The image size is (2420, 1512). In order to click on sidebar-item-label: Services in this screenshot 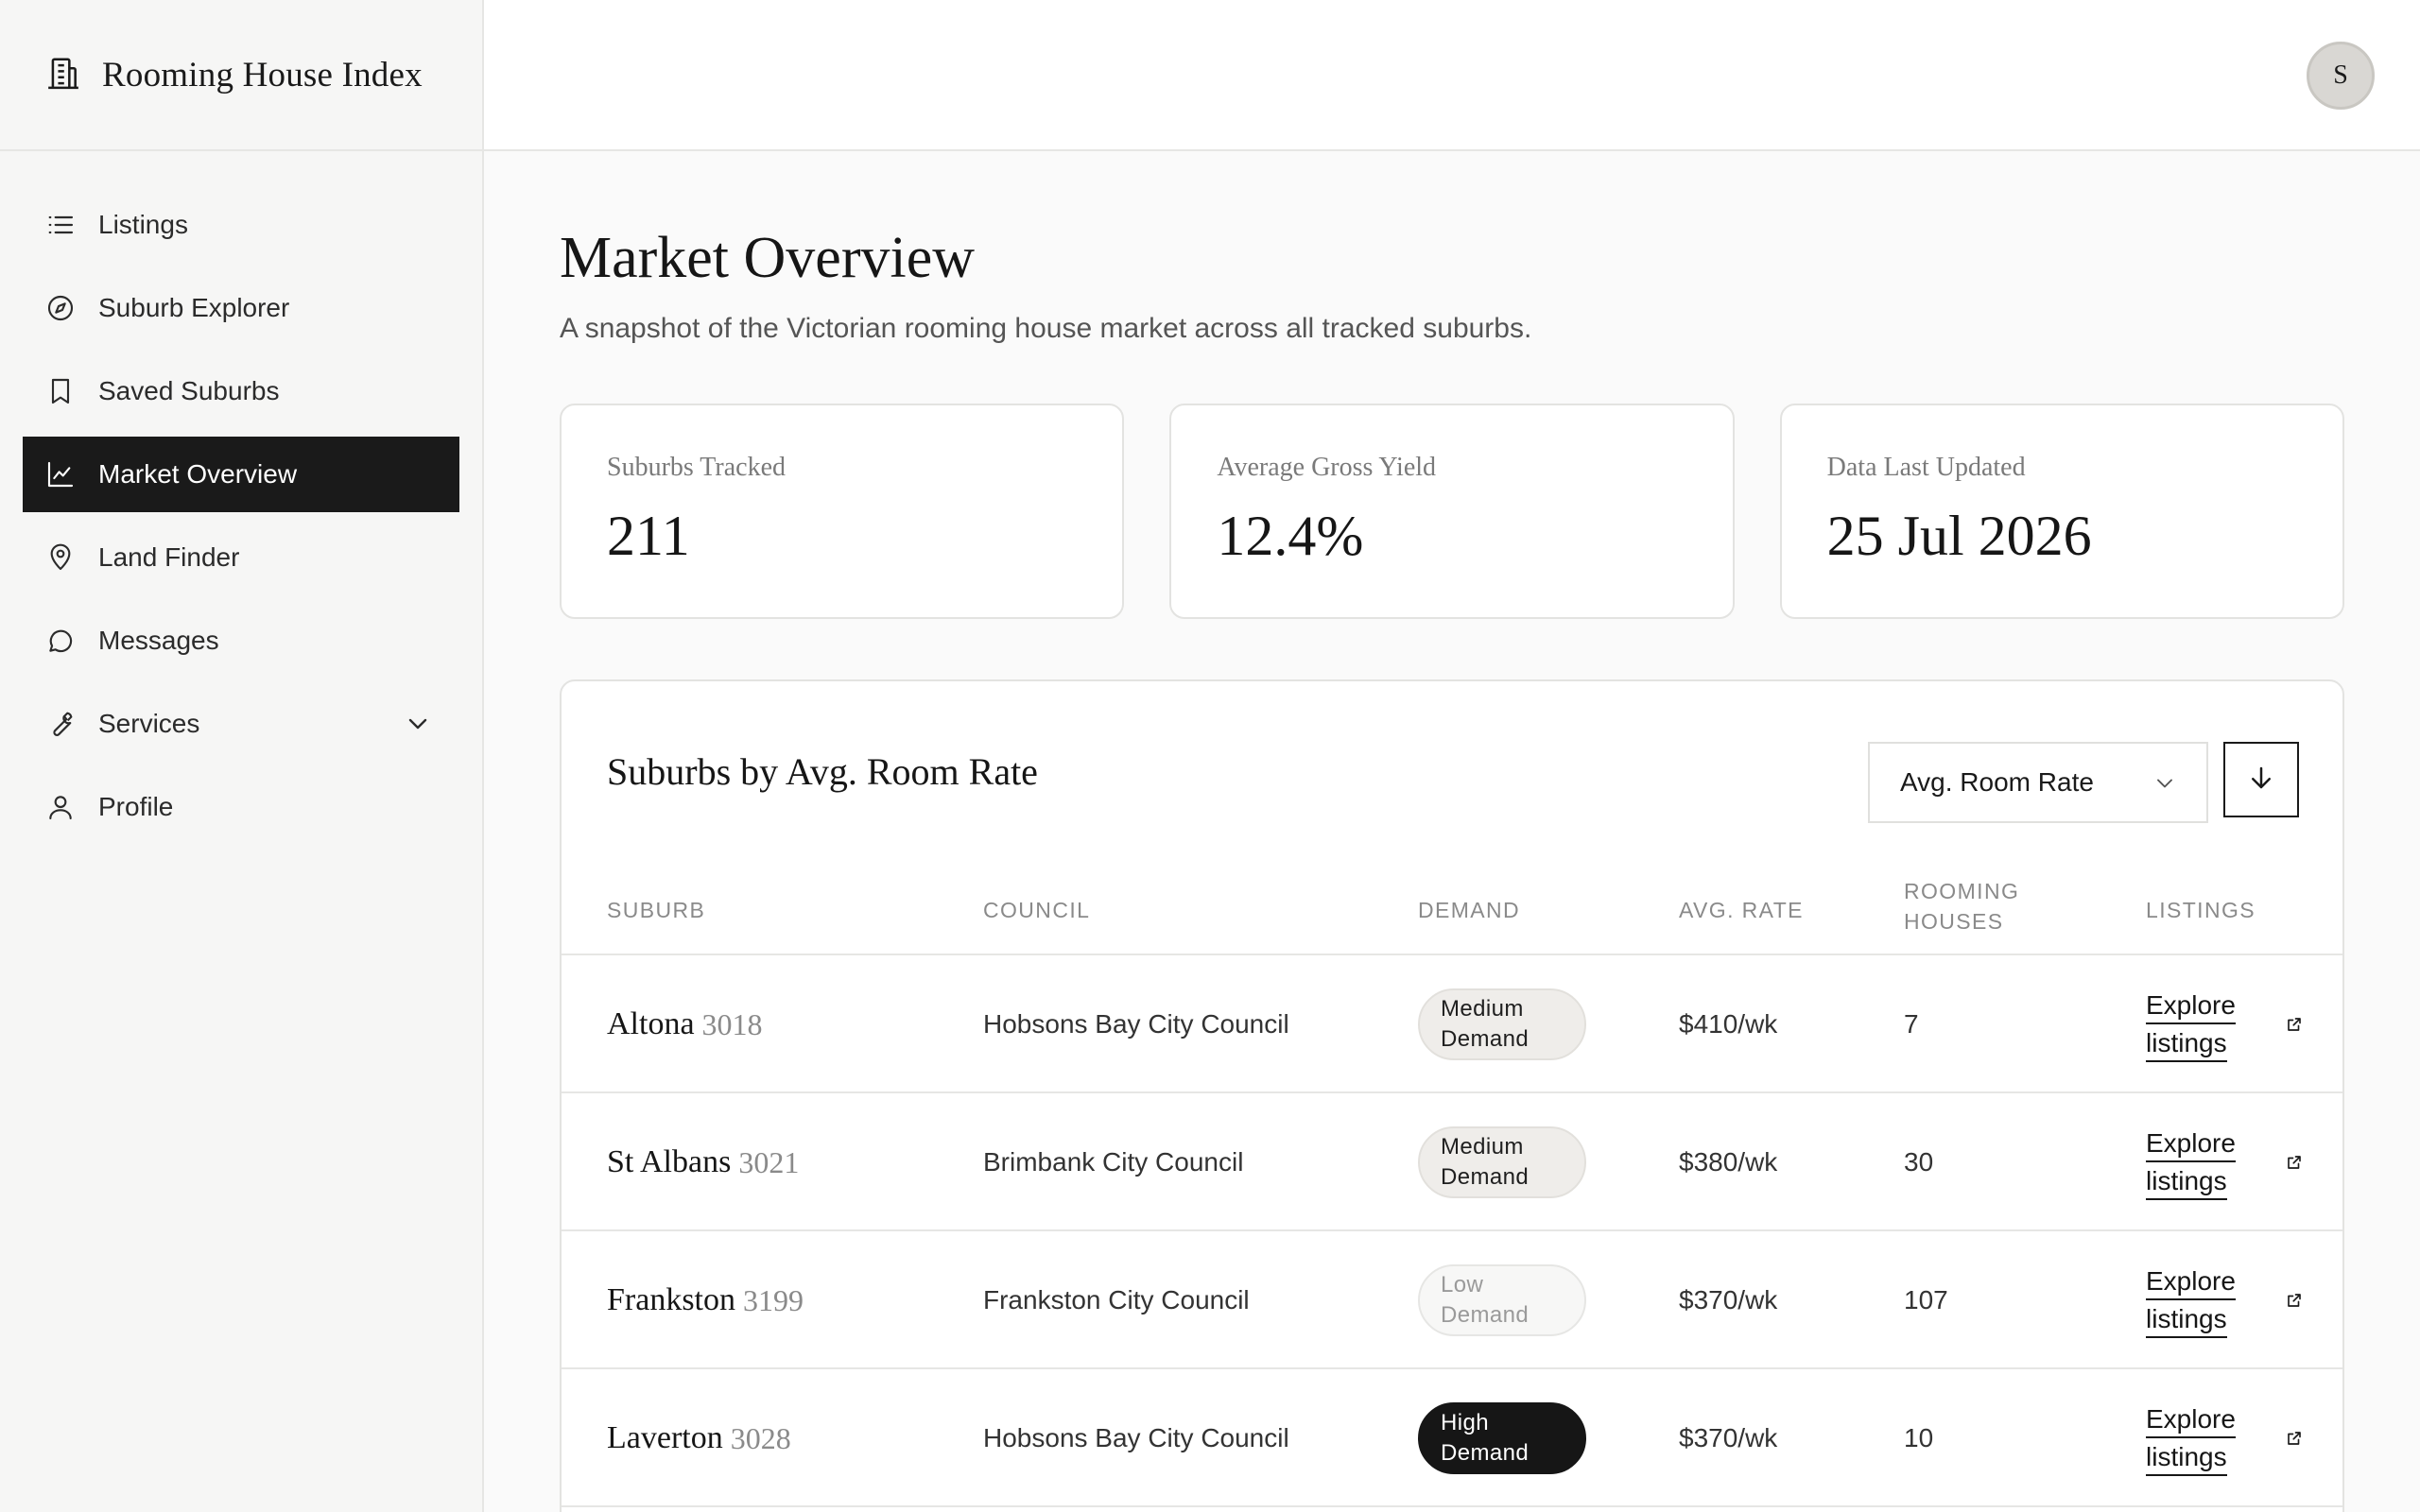, I will do `click(149, 723)`.